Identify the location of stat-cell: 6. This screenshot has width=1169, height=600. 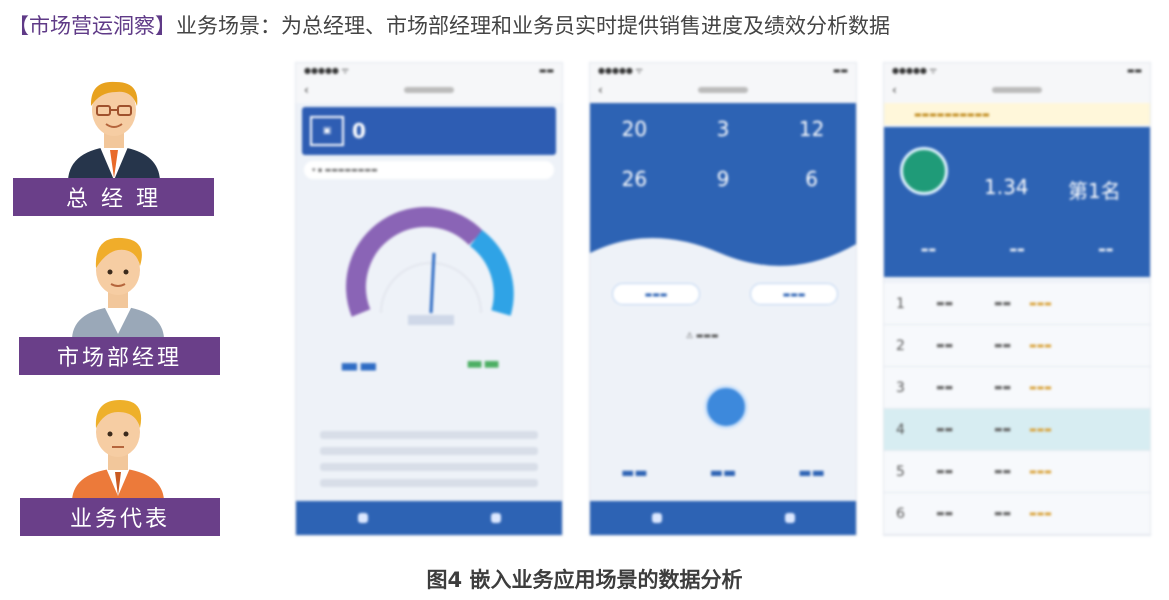
(811, 174).